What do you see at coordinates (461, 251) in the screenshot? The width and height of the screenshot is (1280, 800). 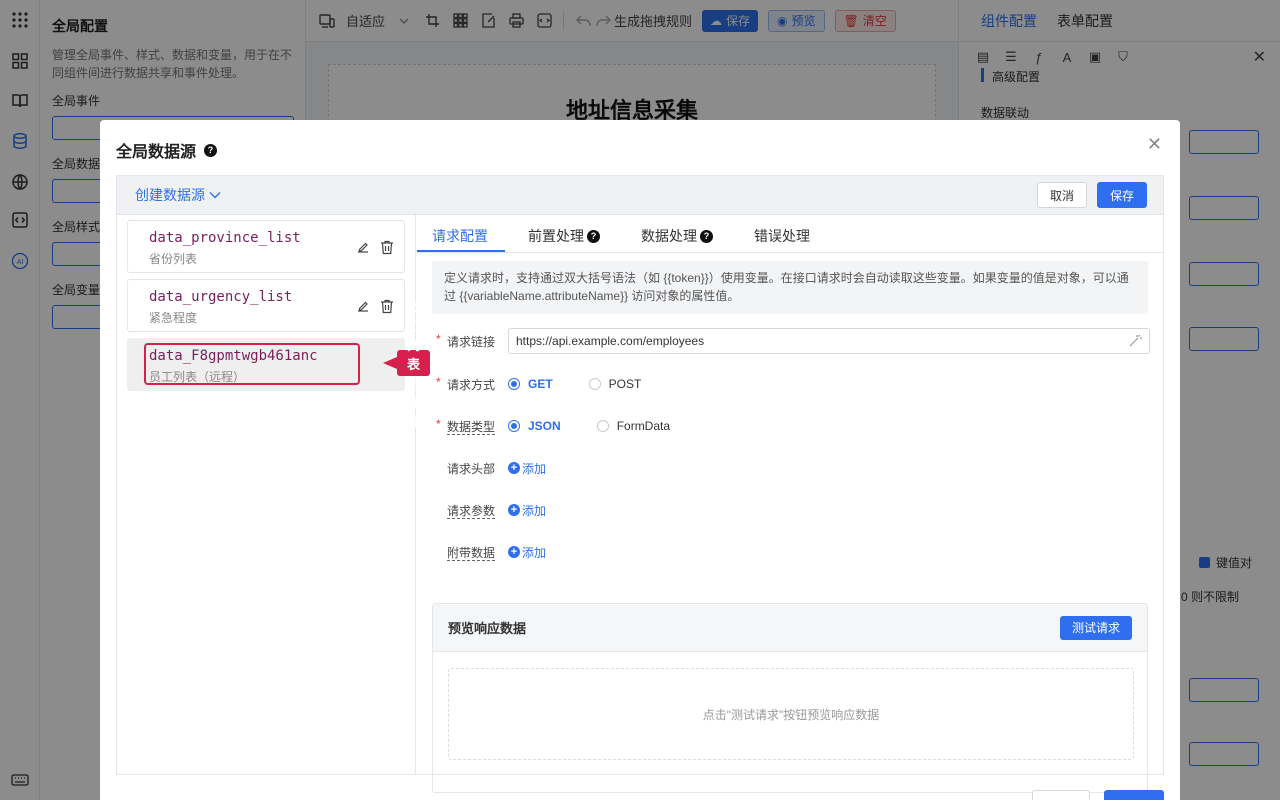 I see `active-tab-indicator` at bounding box center [461, 251].